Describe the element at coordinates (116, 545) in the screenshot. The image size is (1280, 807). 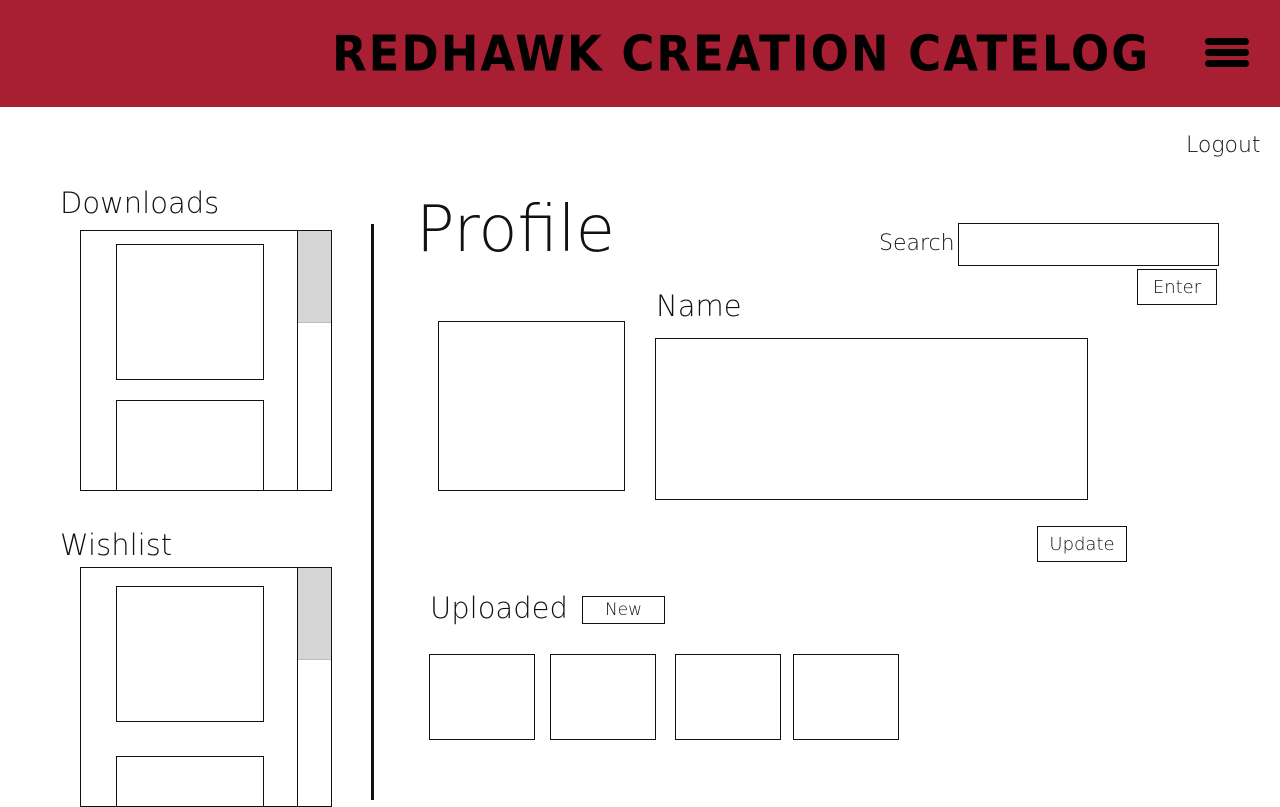
I see `wishlist-title: Wishlist` at that location.